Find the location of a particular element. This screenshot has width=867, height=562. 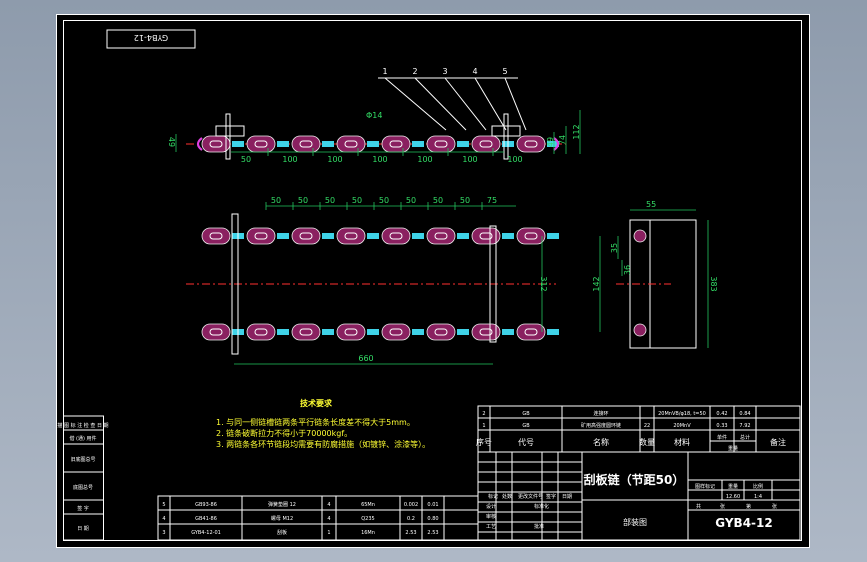

dim-hole-dia: Φ14 is located at coordinates (374, 115).